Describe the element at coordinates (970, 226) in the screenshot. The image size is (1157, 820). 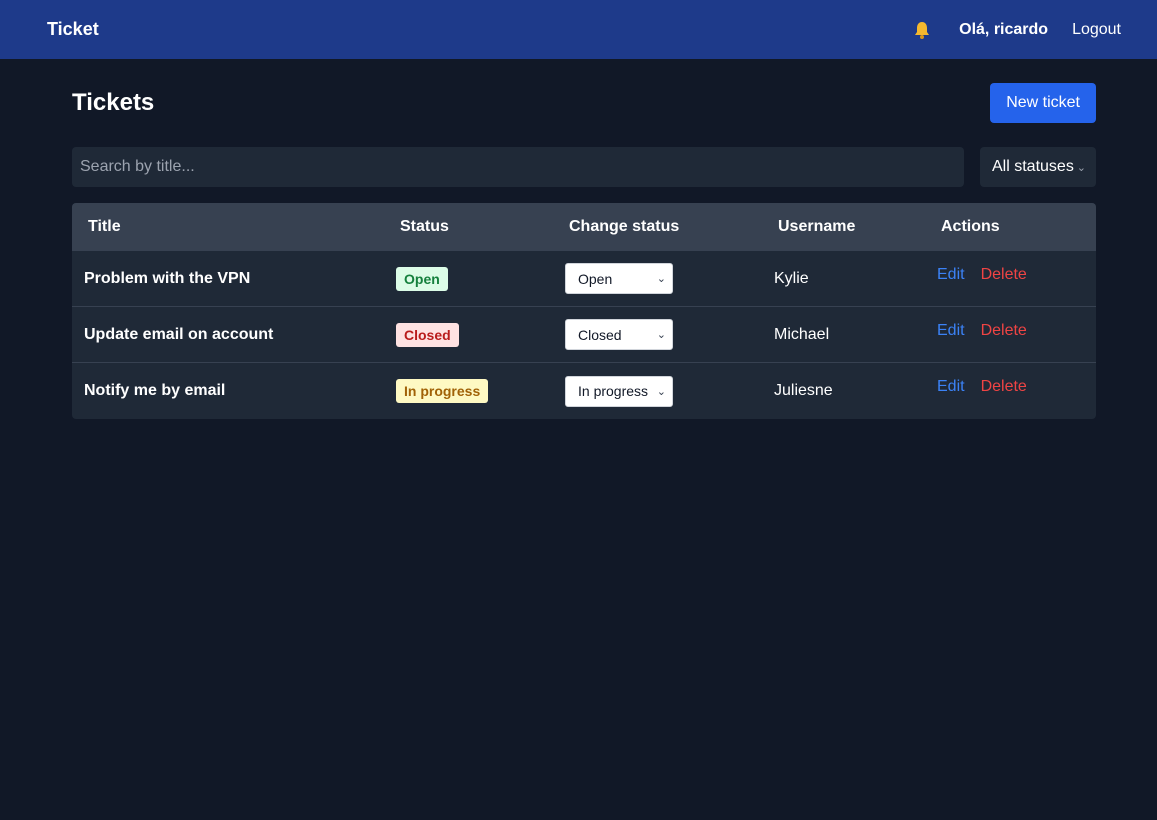
I see `header-actions: Actions` at that location.